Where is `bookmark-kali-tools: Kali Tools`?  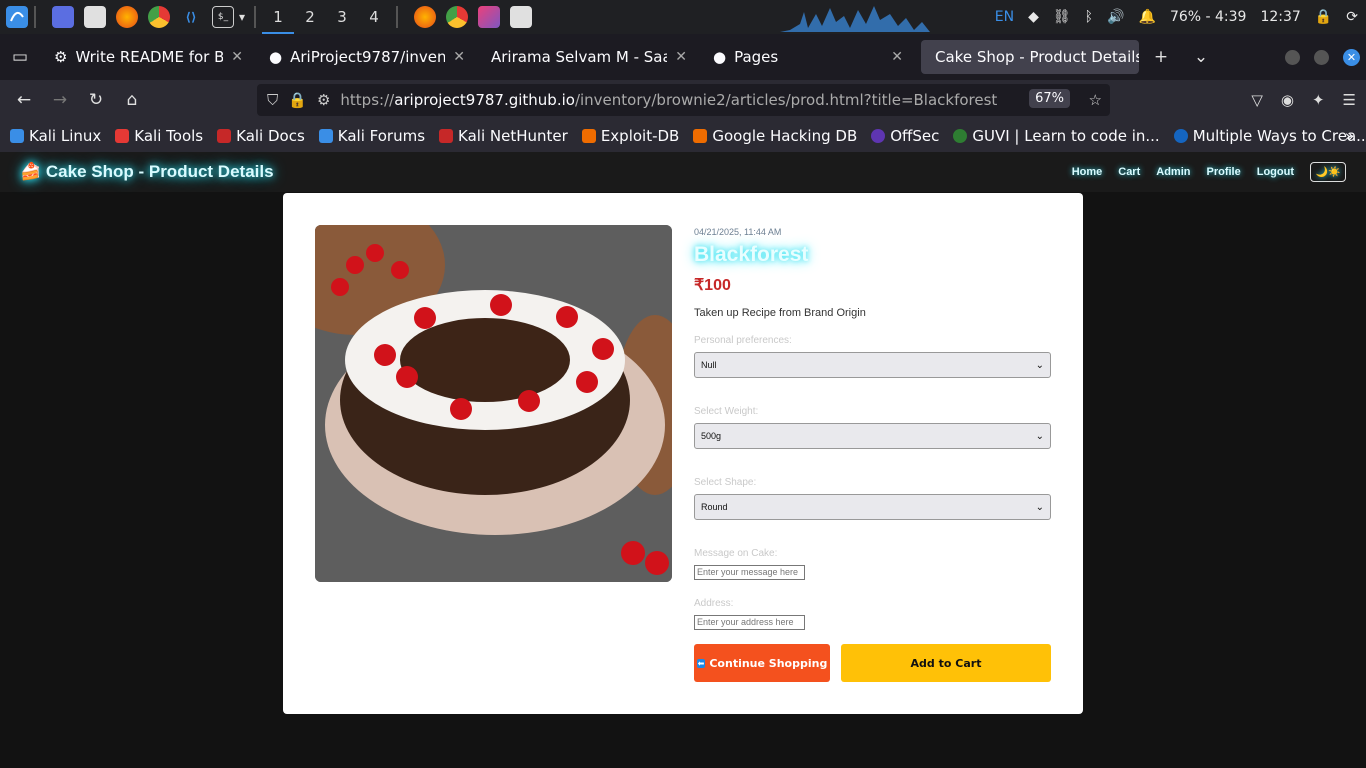
bookmark-kali-tools: Kali Tools is located at coordinates (159, 136).